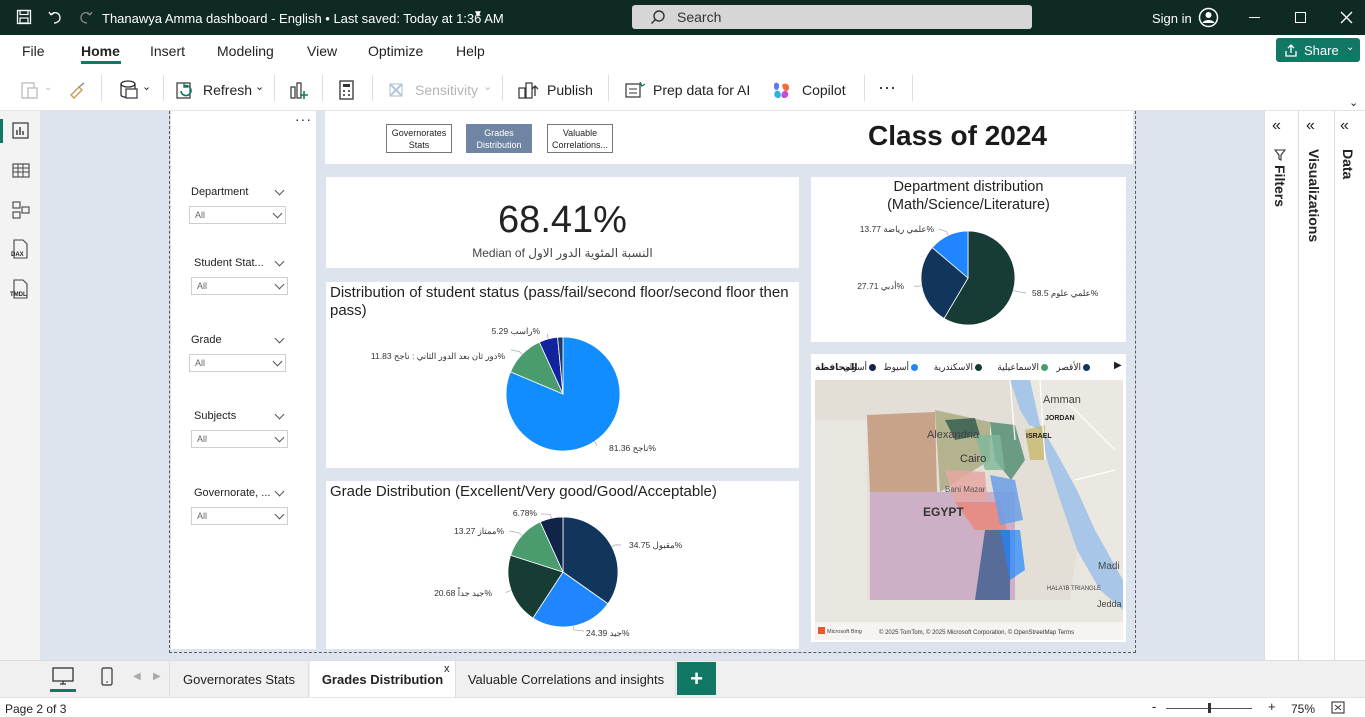 The width and height of the screenshot is (1365, 717). What do you see at coordinates (322, 51) in the screenshot?
I see `menu-view: View` at bounding box center [322, 51].